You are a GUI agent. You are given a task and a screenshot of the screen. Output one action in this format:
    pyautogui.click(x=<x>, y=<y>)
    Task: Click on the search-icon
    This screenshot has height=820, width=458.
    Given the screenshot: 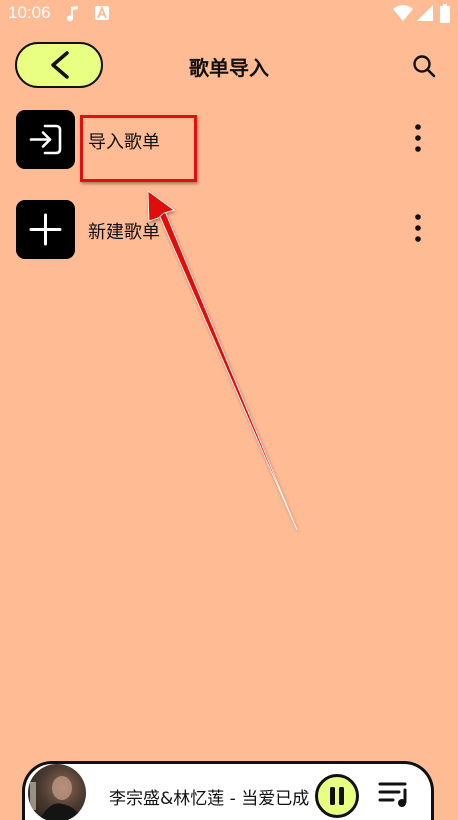 What is the action you would take?
    pyautogui.click(x=424, y=66)
    